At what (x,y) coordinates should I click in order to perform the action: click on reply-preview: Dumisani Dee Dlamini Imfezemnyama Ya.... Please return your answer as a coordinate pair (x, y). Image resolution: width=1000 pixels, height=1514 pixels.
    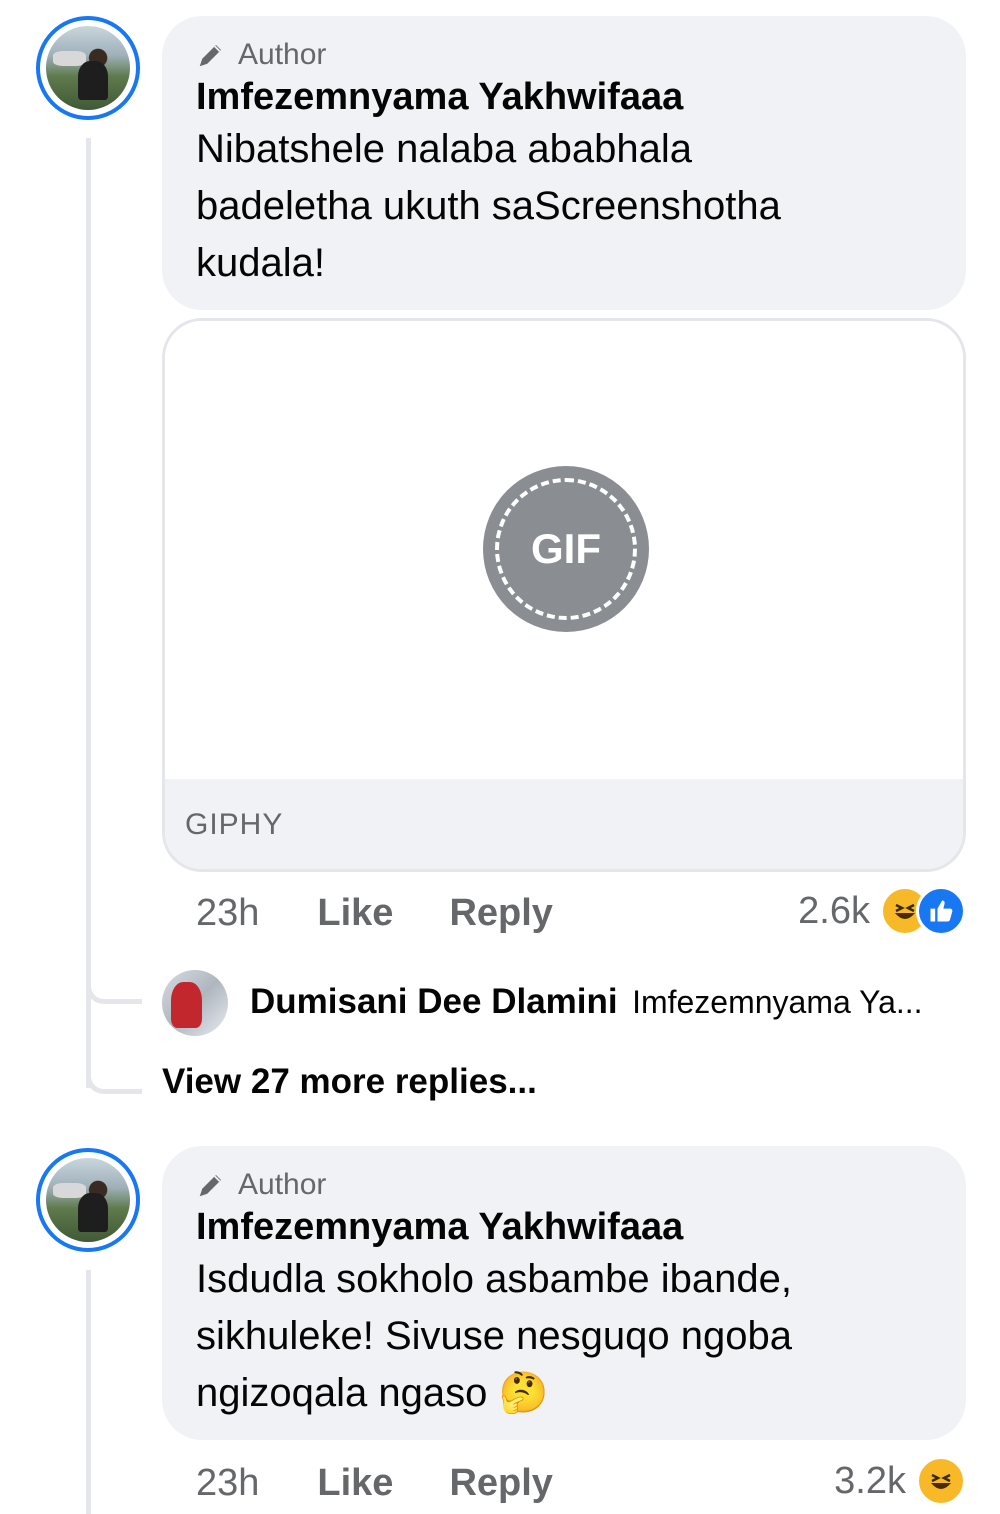
    Looking at the image, I should click on (608, 1002).